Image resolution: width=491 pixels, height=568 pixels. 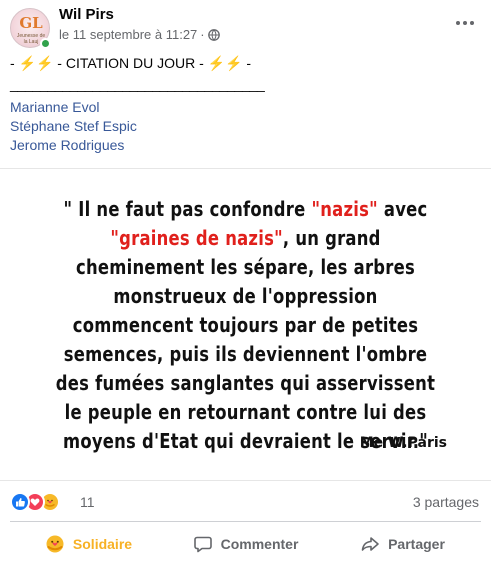 I want to click on care-emoji-icon, so click(x=55, y=544).